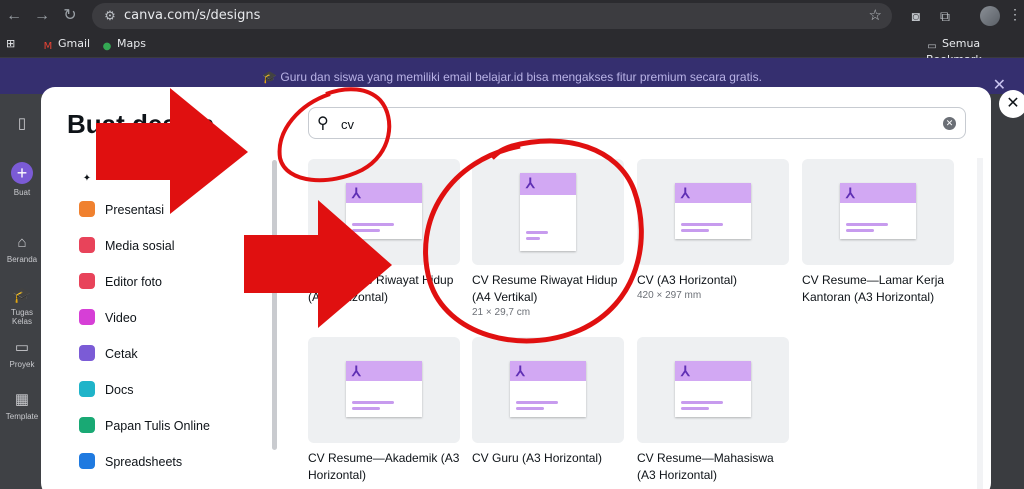  I want to click on category-label: Video, so click(121, 318).